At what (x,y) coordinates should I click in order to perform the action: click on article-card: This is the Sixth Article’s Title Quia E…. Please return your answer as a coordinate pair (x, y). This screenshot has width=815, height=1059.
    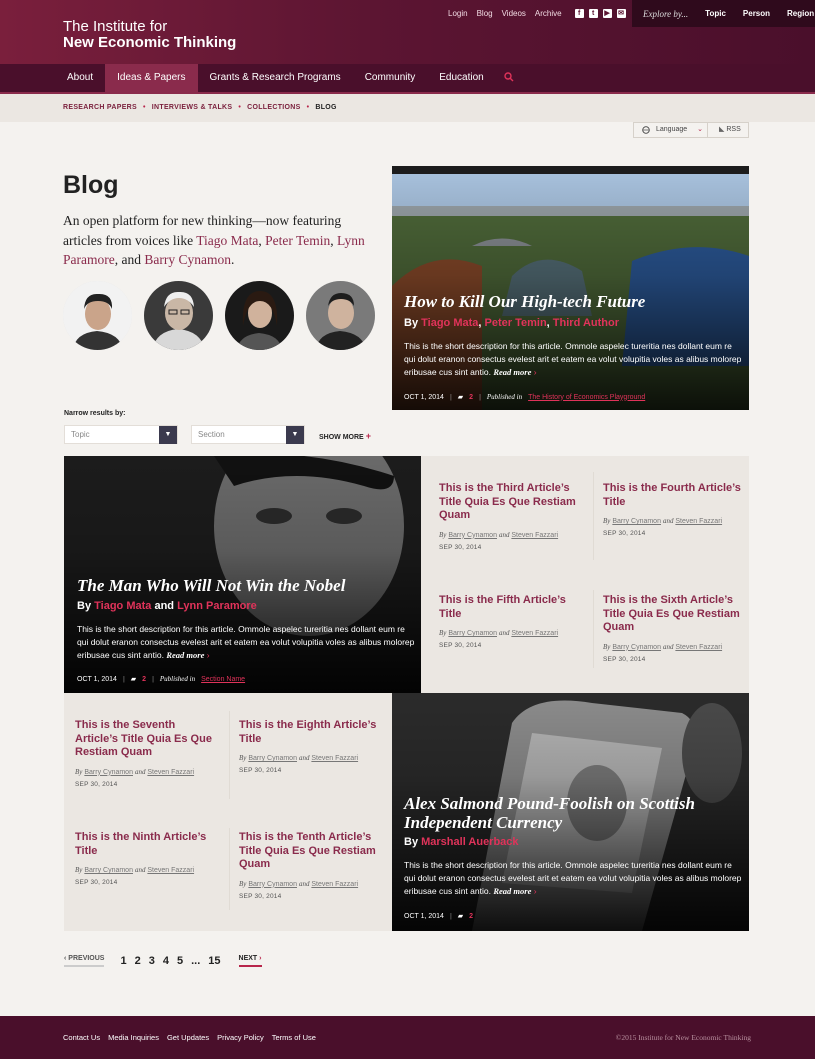
    Looking at the image, I should click on (673, 628).